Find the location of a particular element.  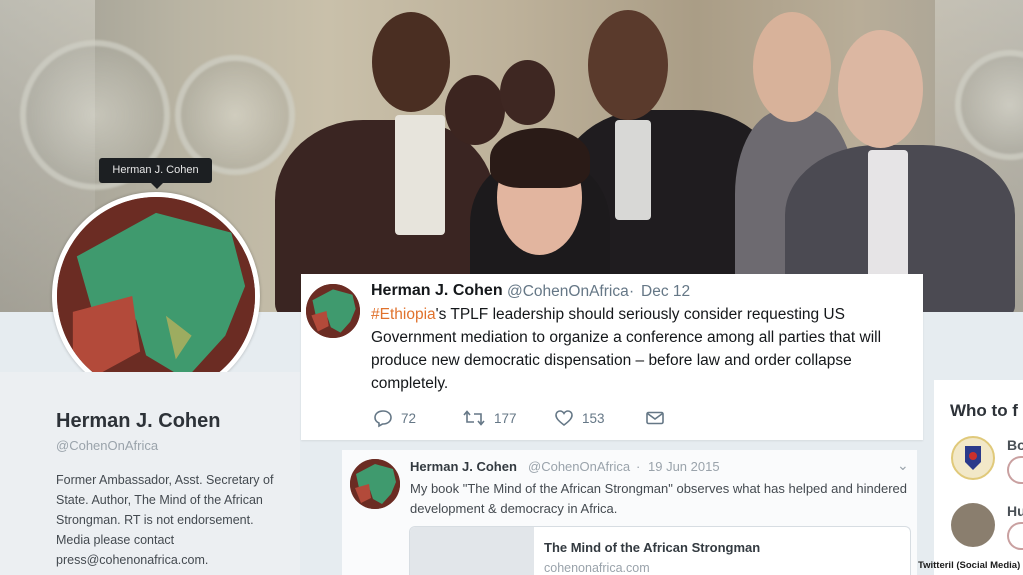

bio-line: Former Ambassador, Asst. Secretary of is located at coordinates (165, 480).